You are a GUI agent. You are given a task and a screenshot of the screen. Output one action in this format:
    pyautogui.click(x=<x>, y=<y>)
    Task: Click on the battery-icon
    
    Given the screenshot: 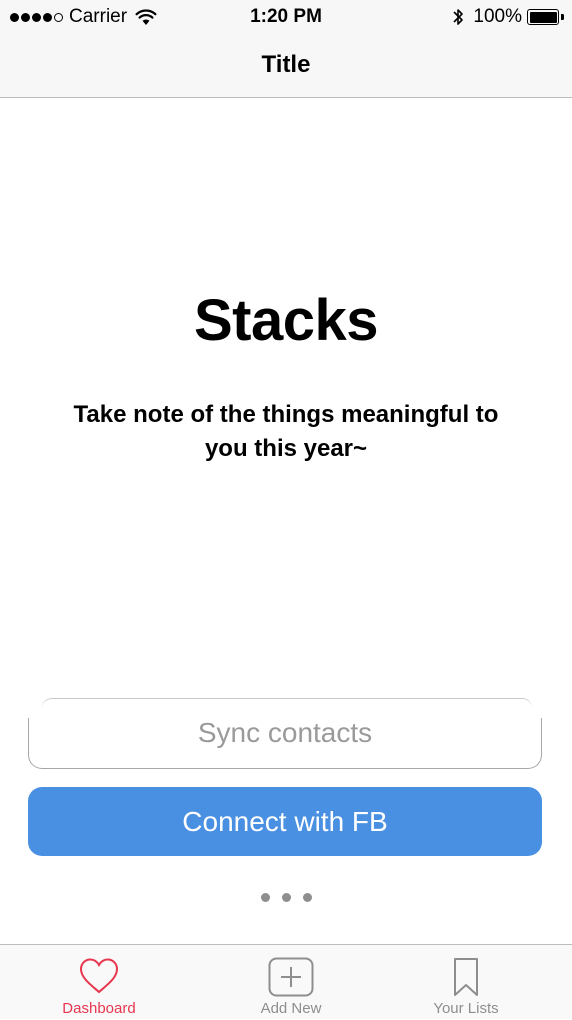 What is the action you would take?
    pyautogui.click(x=545, y=17)
    